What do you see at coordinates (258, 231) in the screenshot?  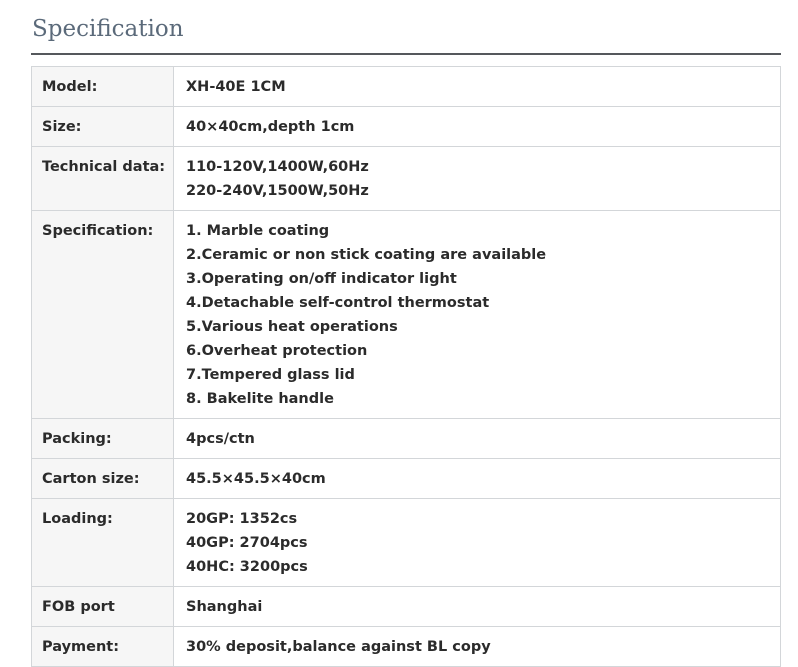 I see `value-line: 1. Marble coating` at bounding box center [258, 231].